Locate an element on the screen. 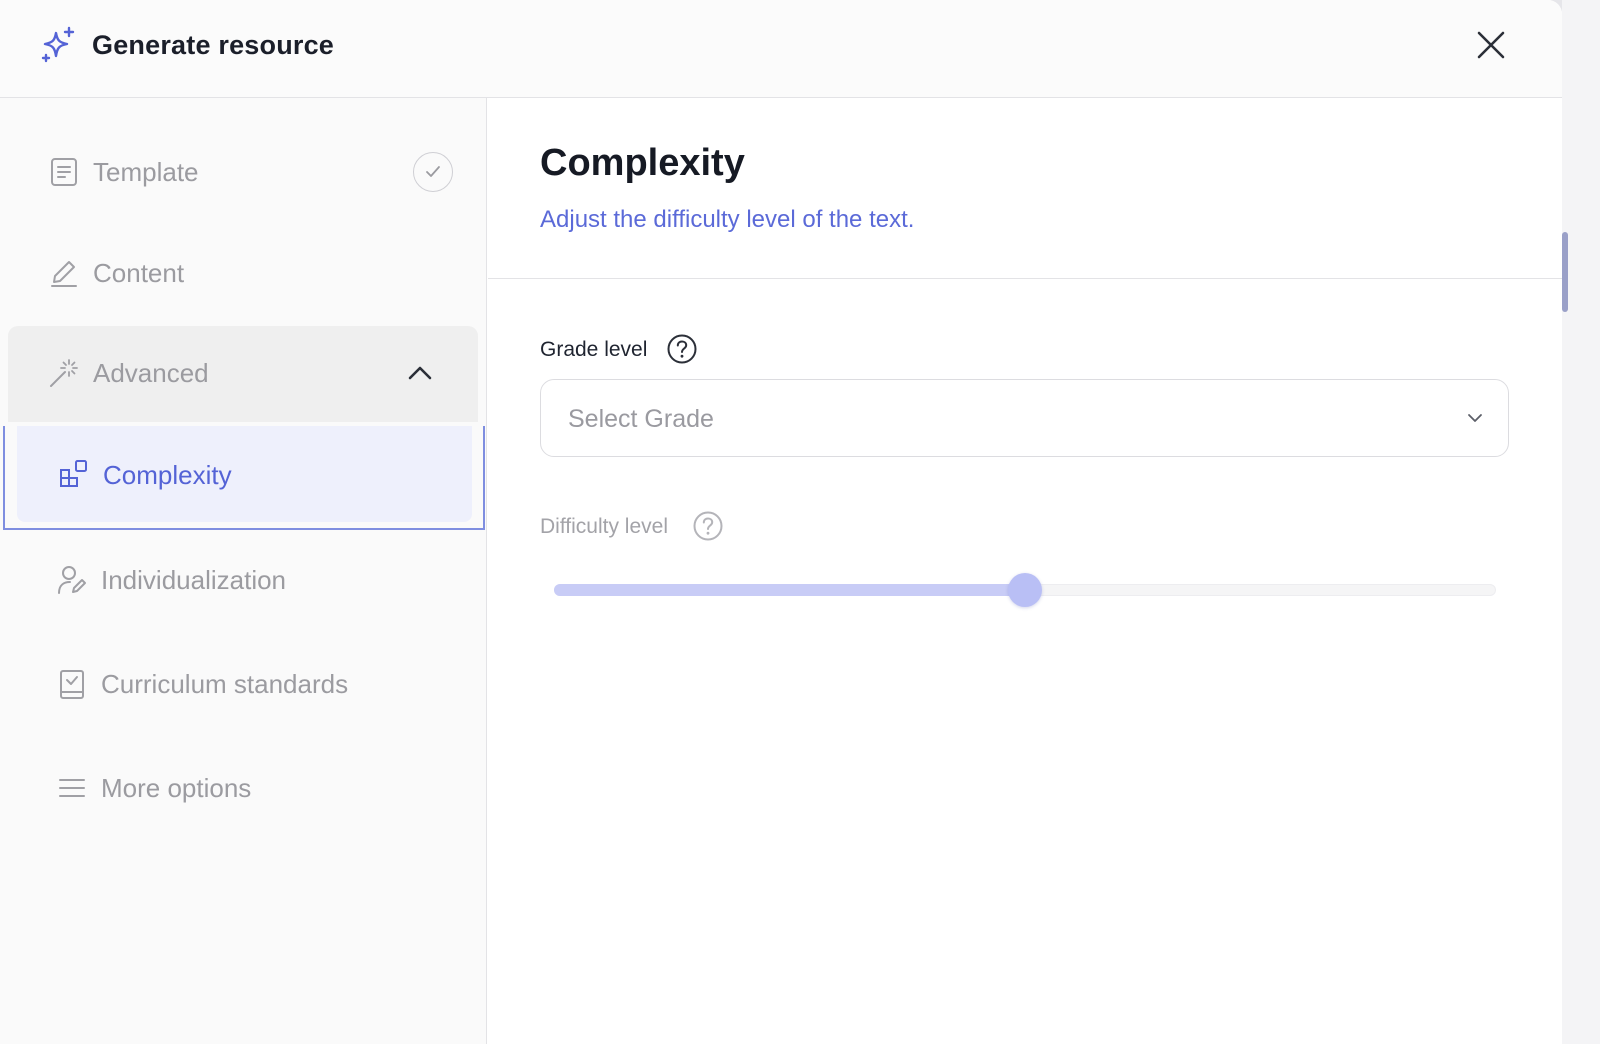  grade-select: Select Grade is located at coordinates (1024, 418).